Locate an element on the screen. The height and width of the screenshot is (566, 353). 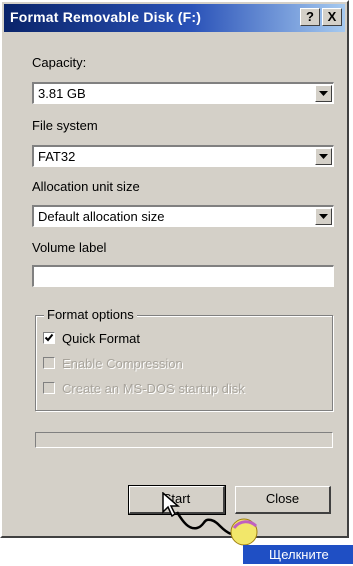
title-bar: Format Removable Disk (F:) ? X is located at coordinates (174, 18).